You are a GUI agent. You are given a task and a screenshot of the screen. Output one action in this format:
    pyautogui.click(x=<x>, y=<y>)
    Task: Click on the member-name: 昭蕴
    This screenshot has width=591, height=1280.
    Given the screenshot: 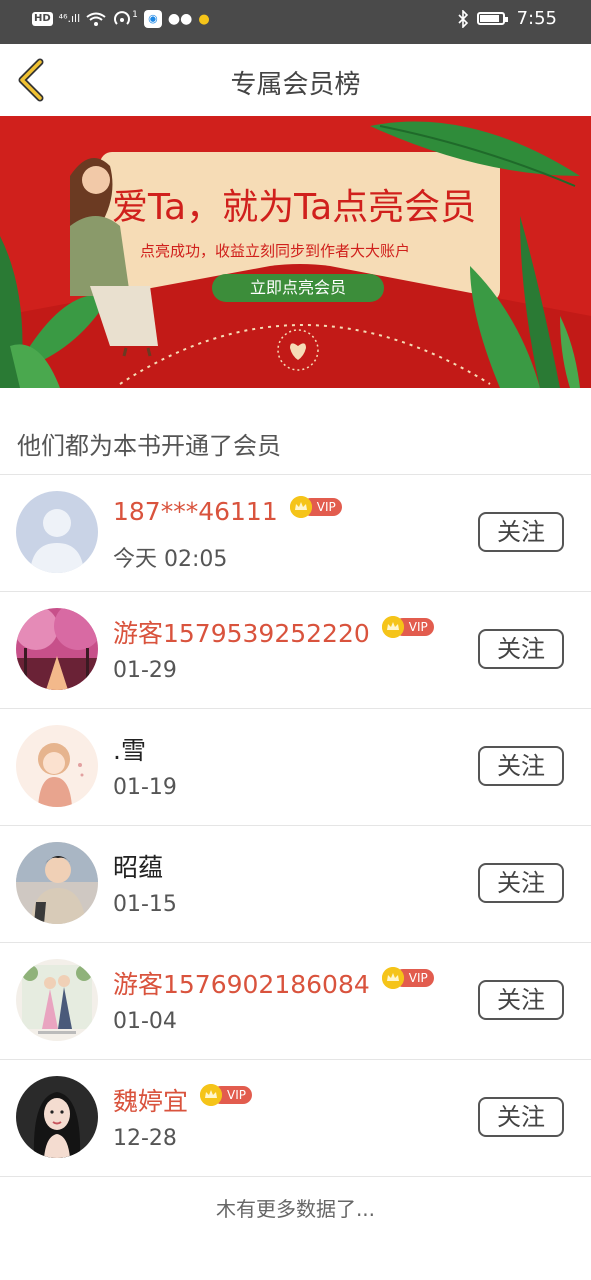 What is the action you would take?
    pyautogui.click(x=138, y=867)
    